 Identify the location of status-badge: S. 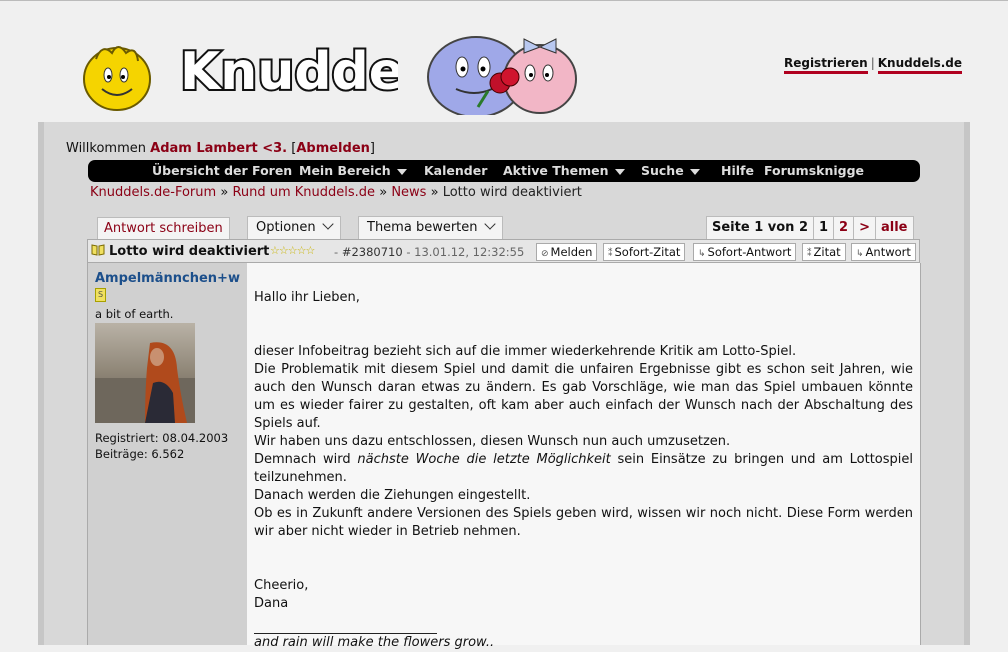
(100, 295).